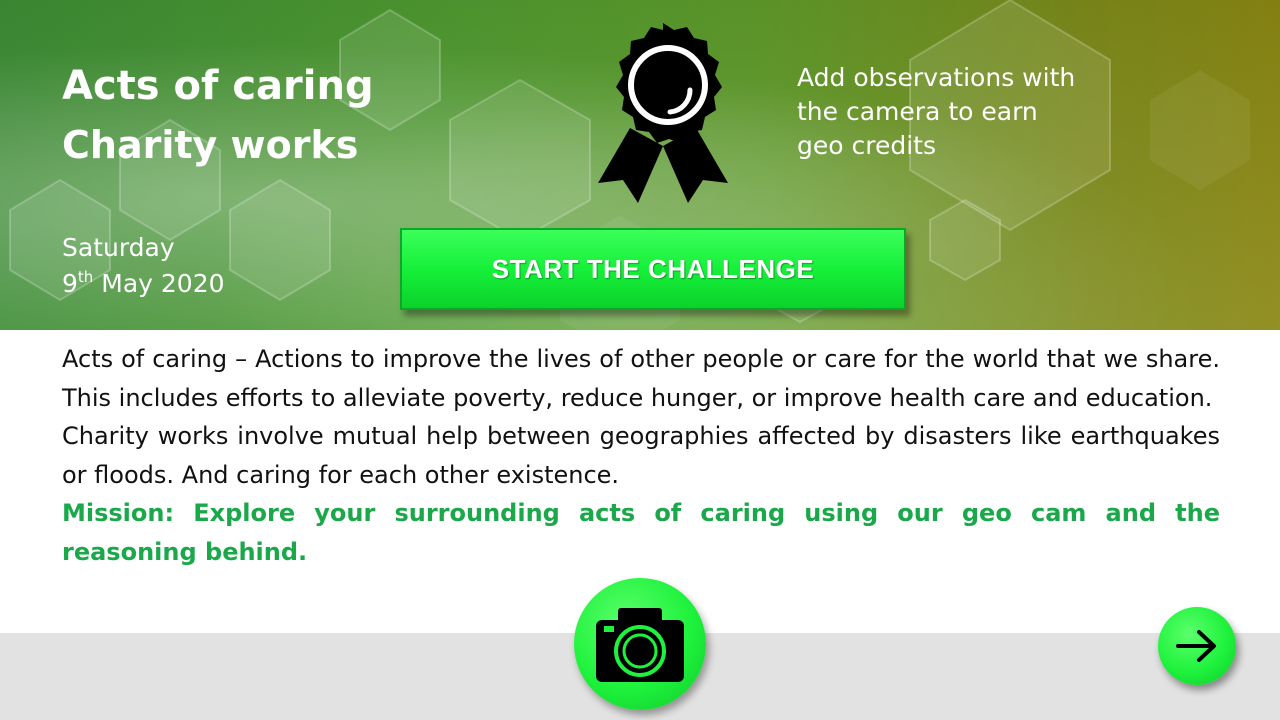  What do you see at coordinates (663, 113) in the screenshot?
I see `award-ribbon-icon` at bounding box center [663, 113].